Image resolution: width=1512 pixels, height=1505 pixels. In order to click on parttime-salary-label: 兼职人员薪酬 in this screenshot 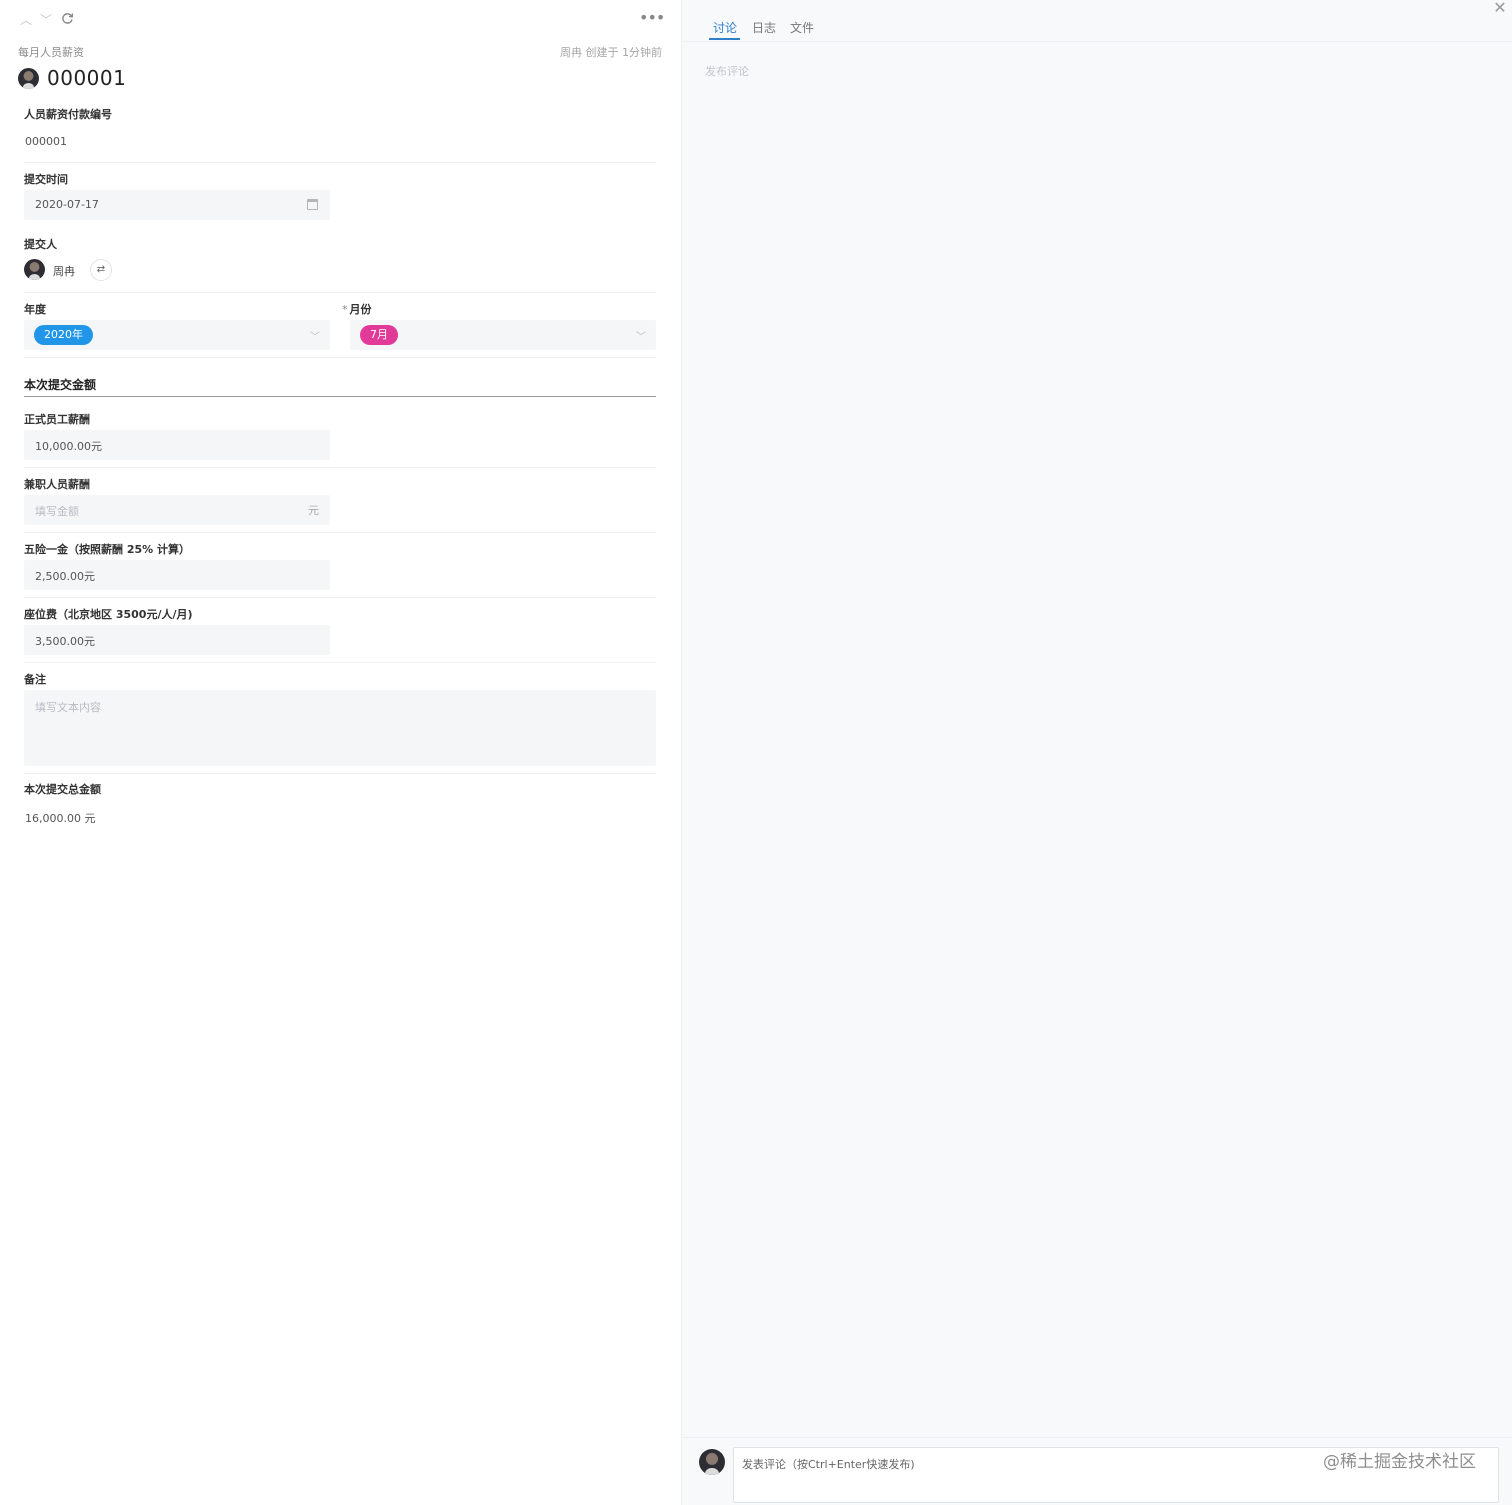, I will do `click(57, 484)`.